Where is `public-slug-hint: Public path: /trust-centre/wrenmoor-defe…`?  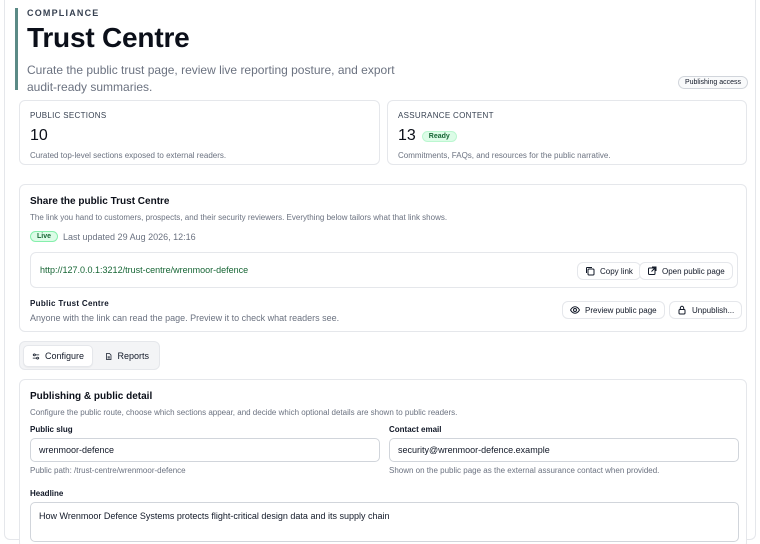 public-slug-hint: Public path: /trust-centre/wrenmoor-defe… is located at coordinates (108, 470).